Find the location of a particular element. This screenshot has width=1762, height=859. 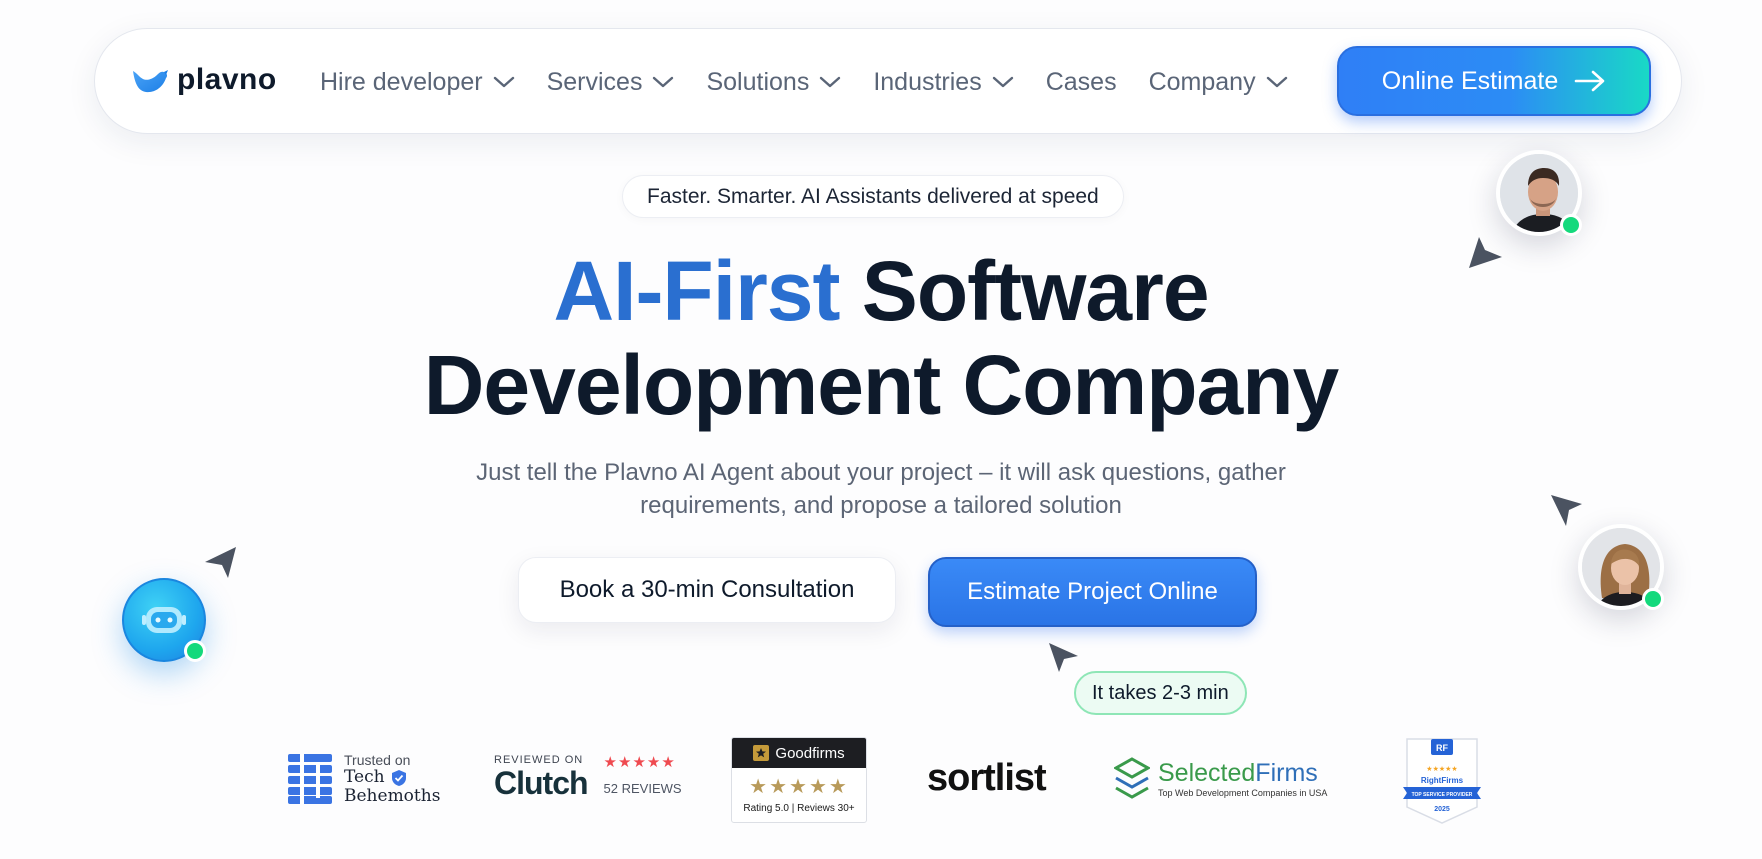

clutch-badge: REVIEWED ON Clutch ★★★★★ 52 REVIEWS is located at coordinates (588, 776).